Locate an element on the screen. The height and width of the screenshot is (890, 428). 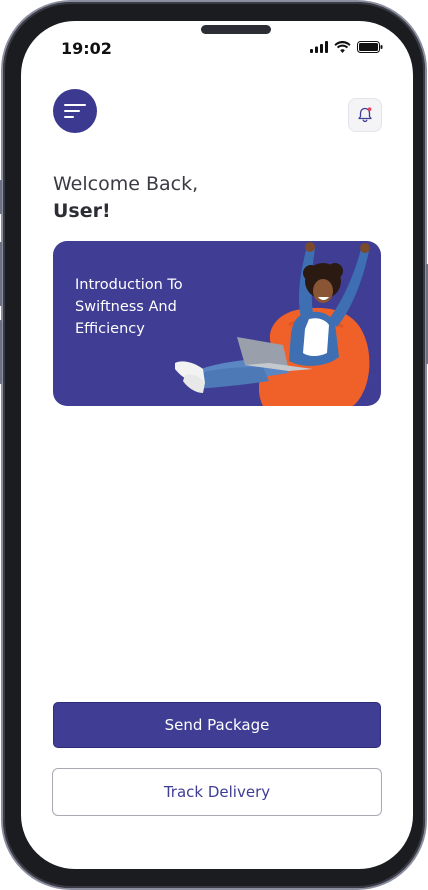
notification-button is located at coordinates (365, 115).